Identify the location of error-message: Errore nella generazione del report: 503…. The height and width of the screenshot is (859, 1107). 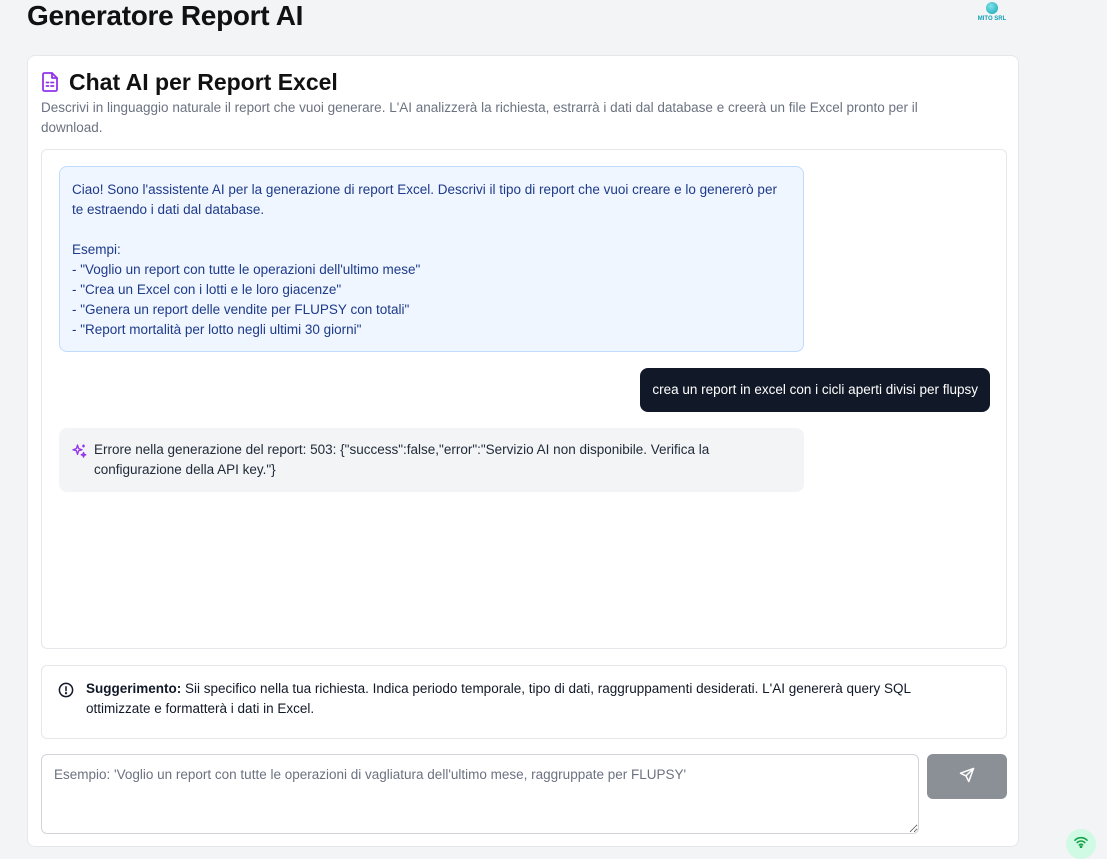
(431, 460).